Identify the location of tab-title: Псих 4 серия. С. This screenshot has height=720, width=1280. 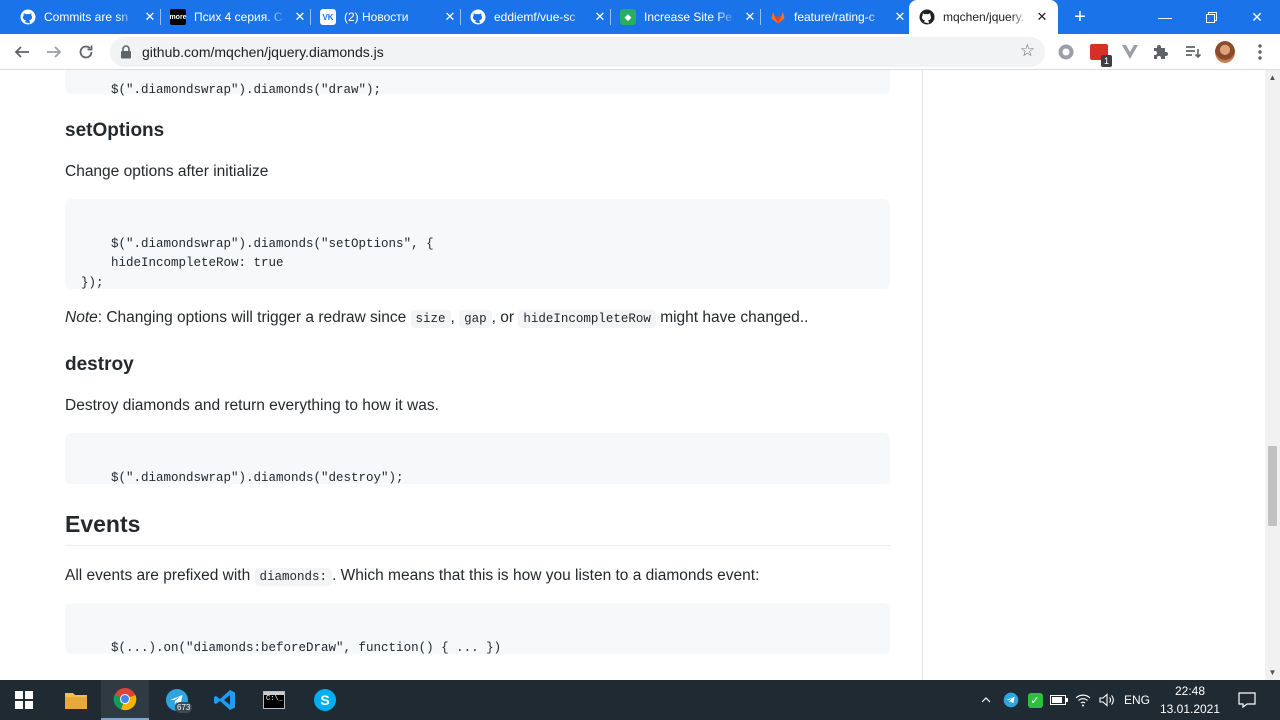
(238, 17).